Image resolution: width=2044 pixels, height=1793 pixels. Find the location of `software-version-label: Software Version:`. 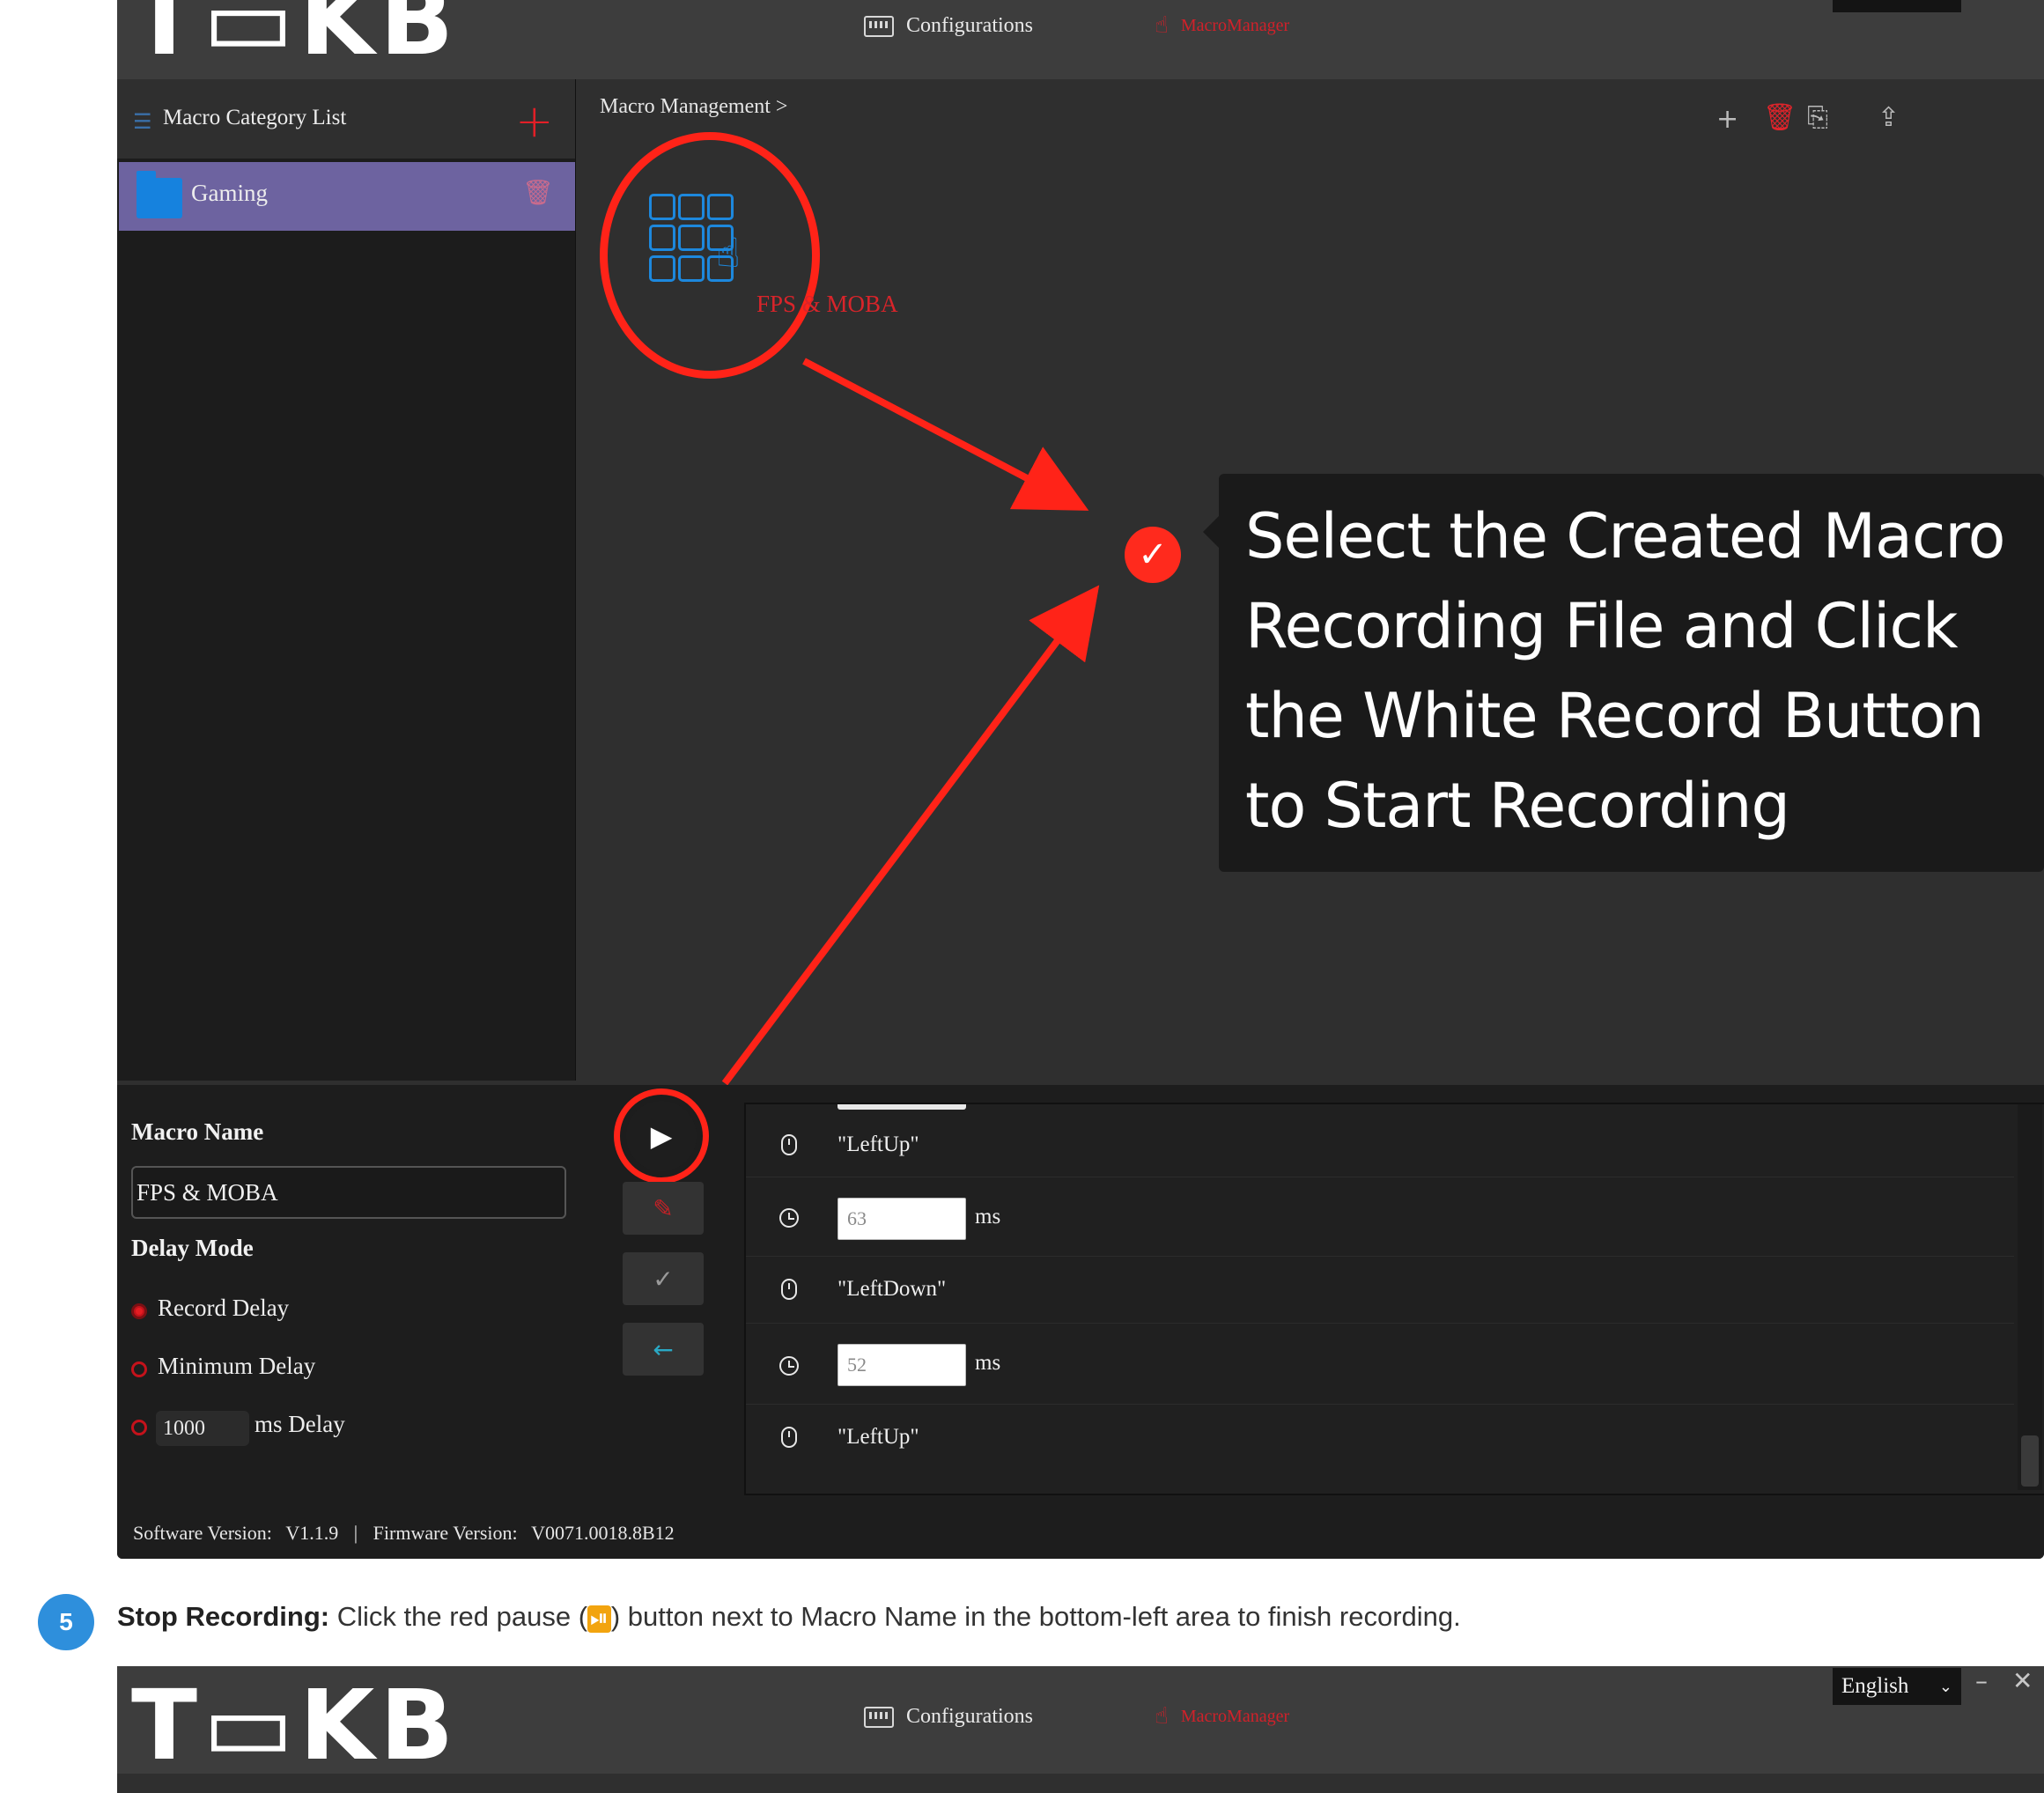

software-version-label: Software Version: is located at coordinates (202, 1533).